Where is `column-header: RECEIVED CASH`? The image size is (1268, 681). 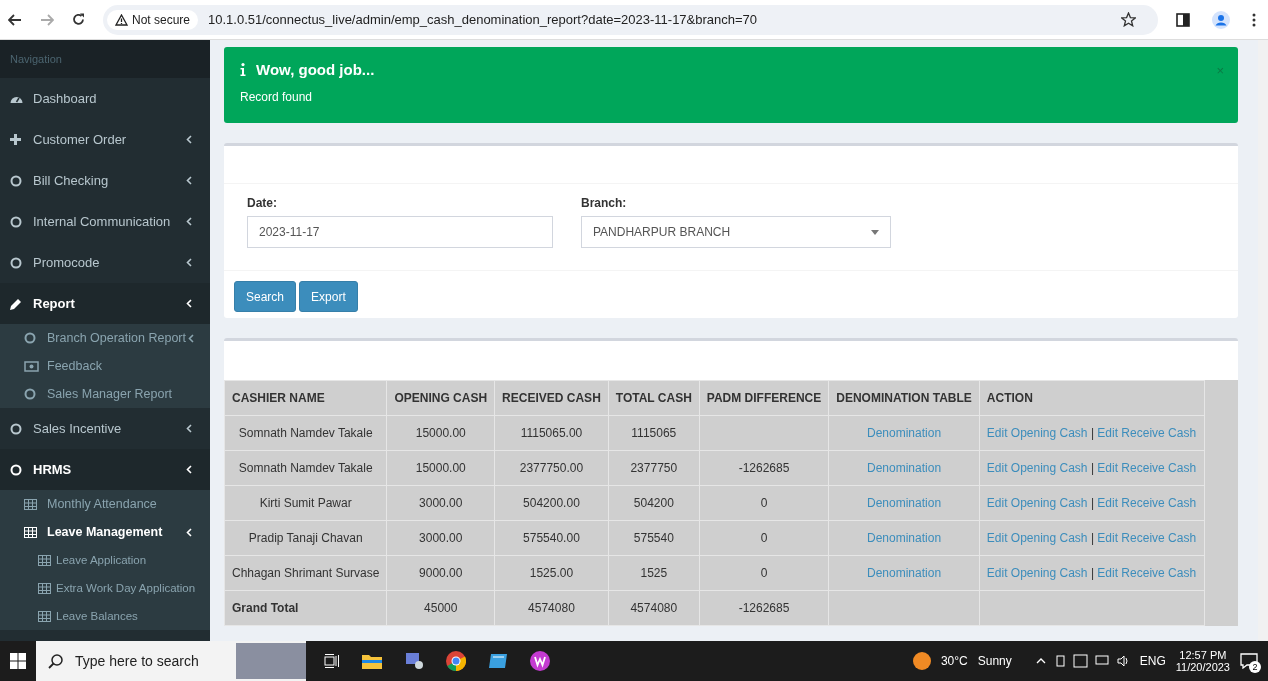
column-header: RECEIVED CASH is located at coordinates (551, 398).